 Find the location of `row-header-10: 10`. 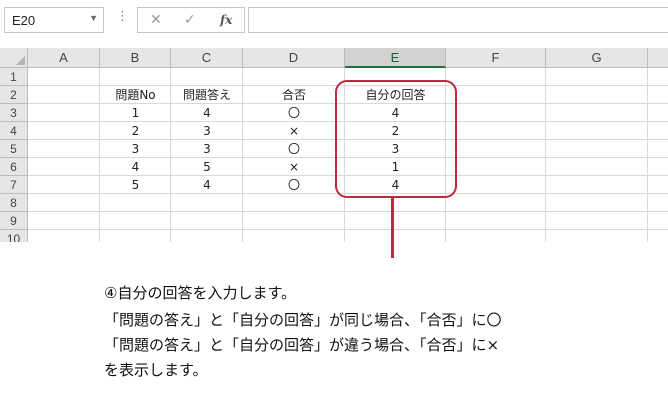

row-header-10: 10 is located at coordinates (14, 236).